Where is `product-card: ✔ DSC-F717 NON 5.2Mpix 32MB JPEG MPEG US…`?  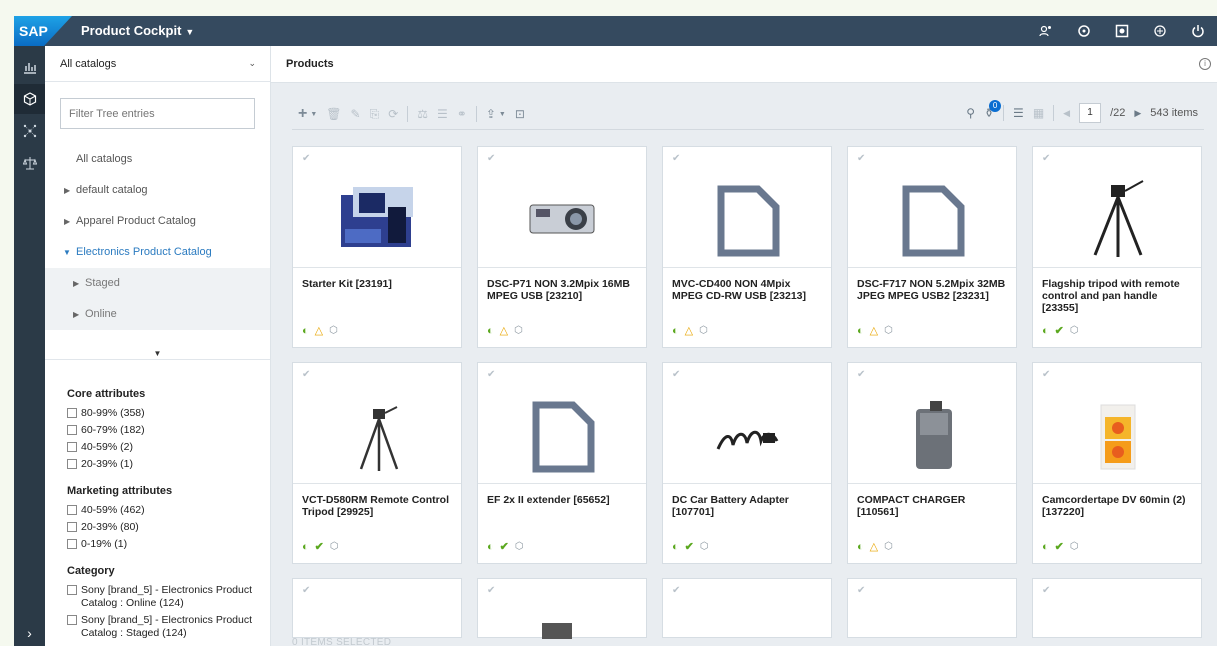
product-card: ✔ DSC-F717 NON 5.2Mpix 32MB JPEG MPEG US… is located at coordinates (932, 247).